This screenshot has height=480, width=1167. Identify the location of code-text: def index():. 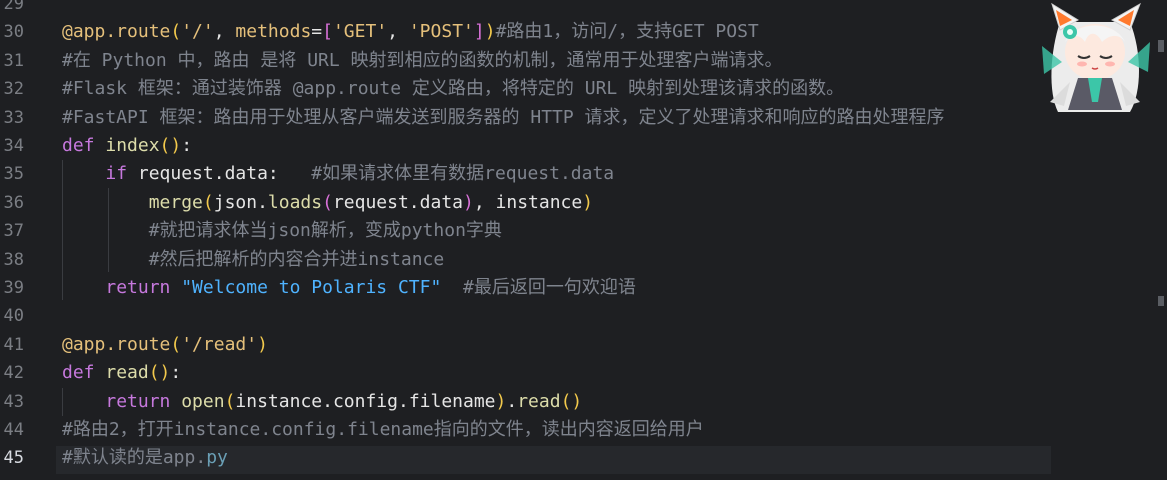
(127, 146).